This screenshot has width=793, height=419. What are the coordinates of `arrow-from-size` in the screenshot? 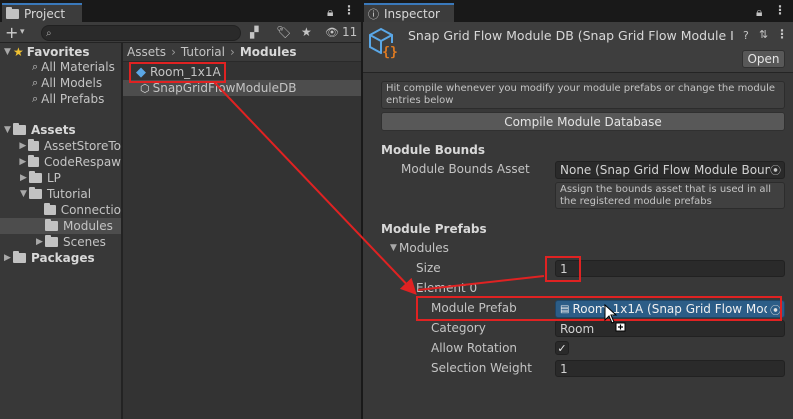 It's located at (481, 283).